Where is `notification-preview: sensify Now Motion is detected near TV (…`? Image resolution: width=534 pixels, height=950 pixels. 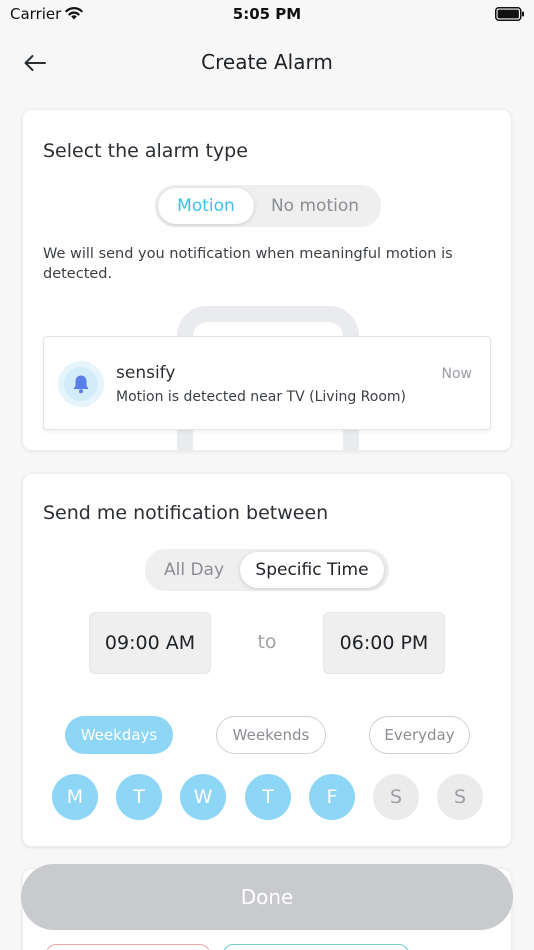 notification-preview: sensify Now Motion is detected near TV (… is located at coordinates (267, 383).